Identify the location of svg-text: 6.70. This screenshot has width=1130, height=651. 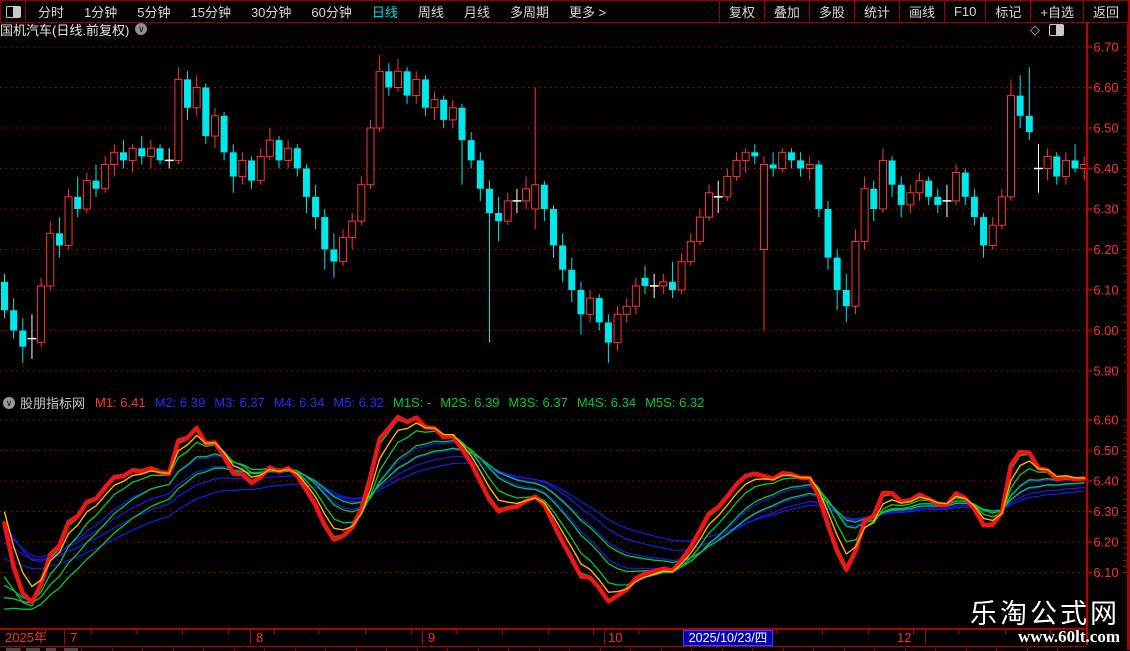
(1105, 47).